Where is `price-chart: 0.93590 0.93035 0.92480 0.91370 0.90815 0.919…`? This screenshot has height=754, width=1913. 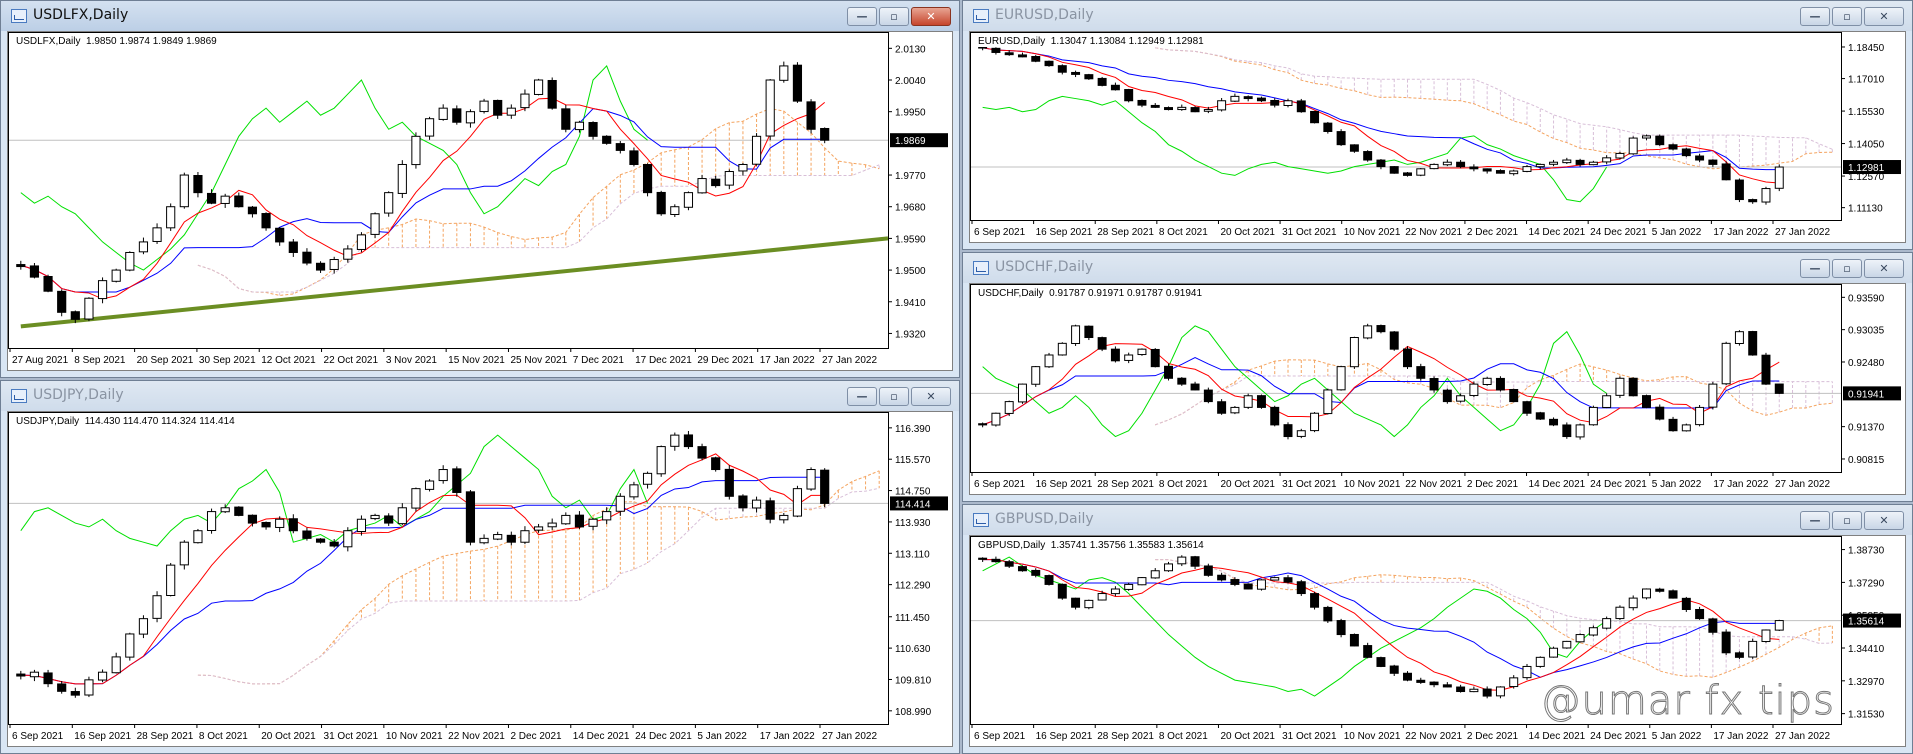
price-chart: 0.93590 0.93035 0.92480 0.91370 0.90815 0.919… is located at coordinates (1437, 389).